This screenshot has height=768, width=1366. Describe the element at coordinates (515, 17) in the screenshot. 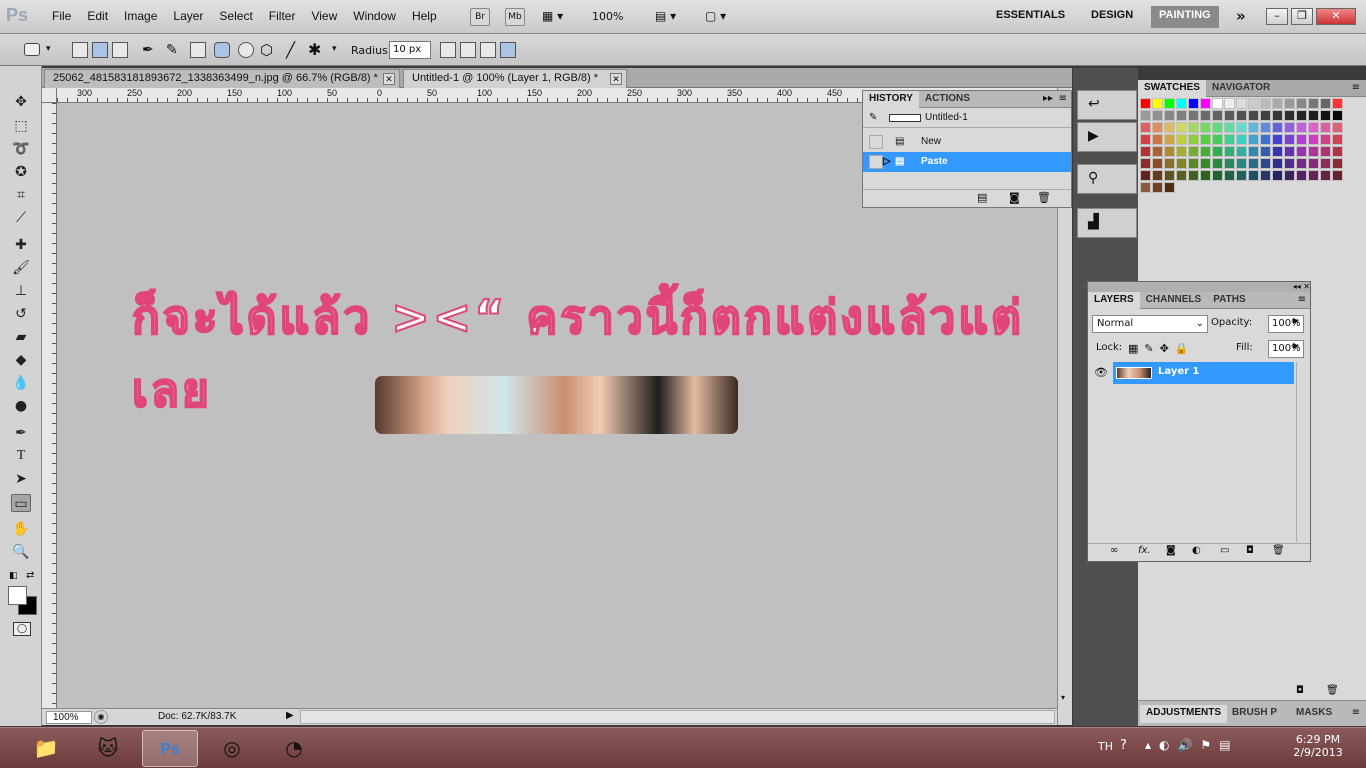

I see `mini-bridge-button: Mb` at that location.